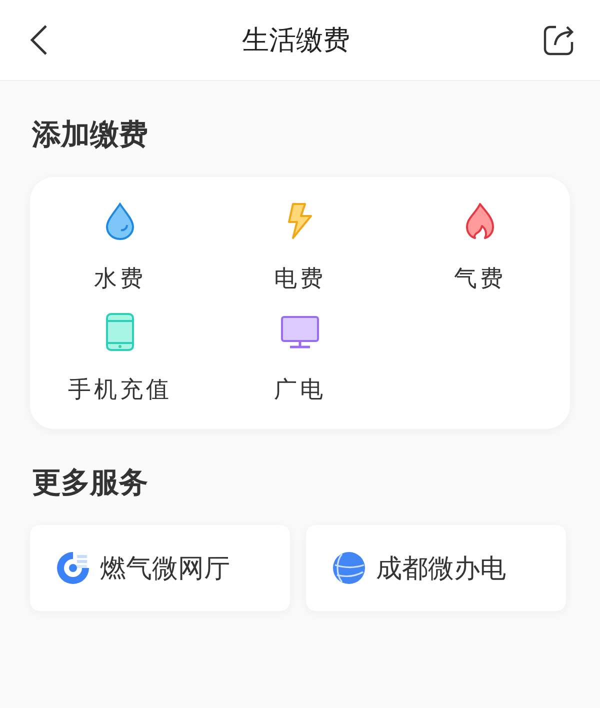 The image size is (600, 708). Describe the element at coordinates (296, 41) in the screenshot. I see `page-title: 生活缴费` at that location.